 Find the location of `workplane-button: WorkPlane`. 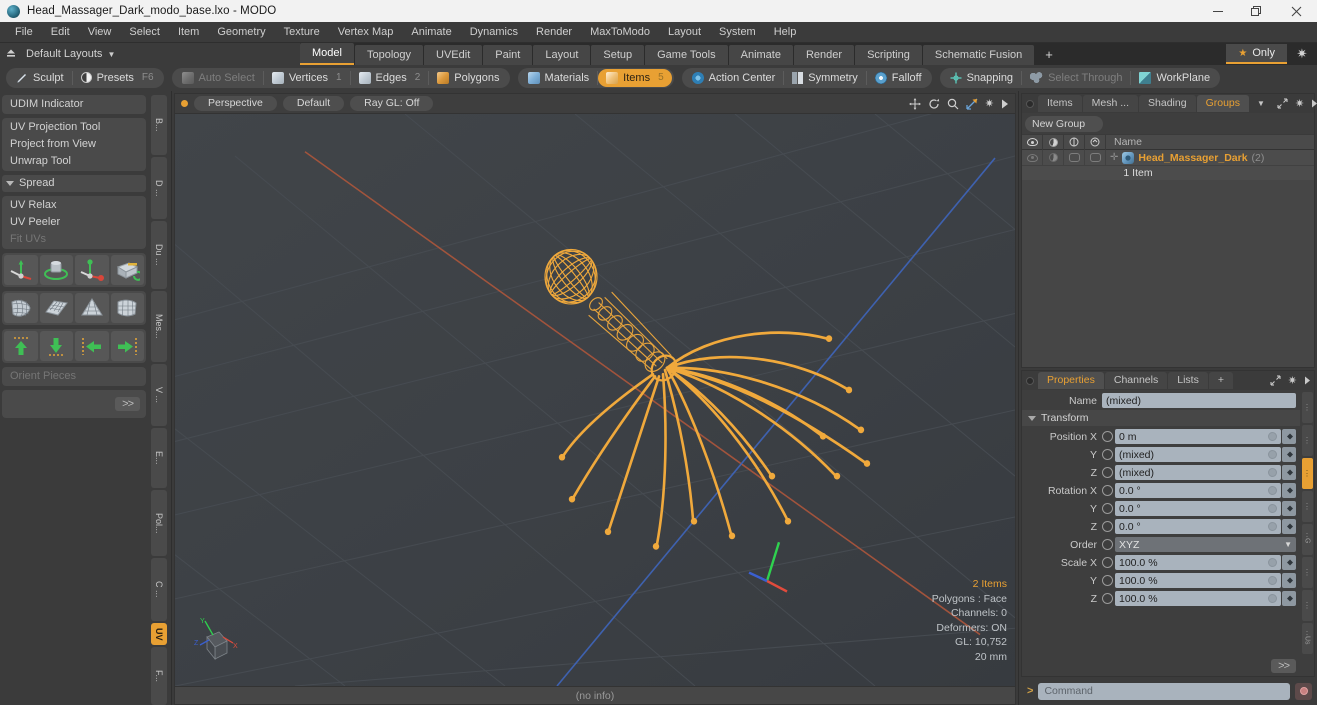

workplane-button: WorkPlane is located at coordinates (1174, 78).